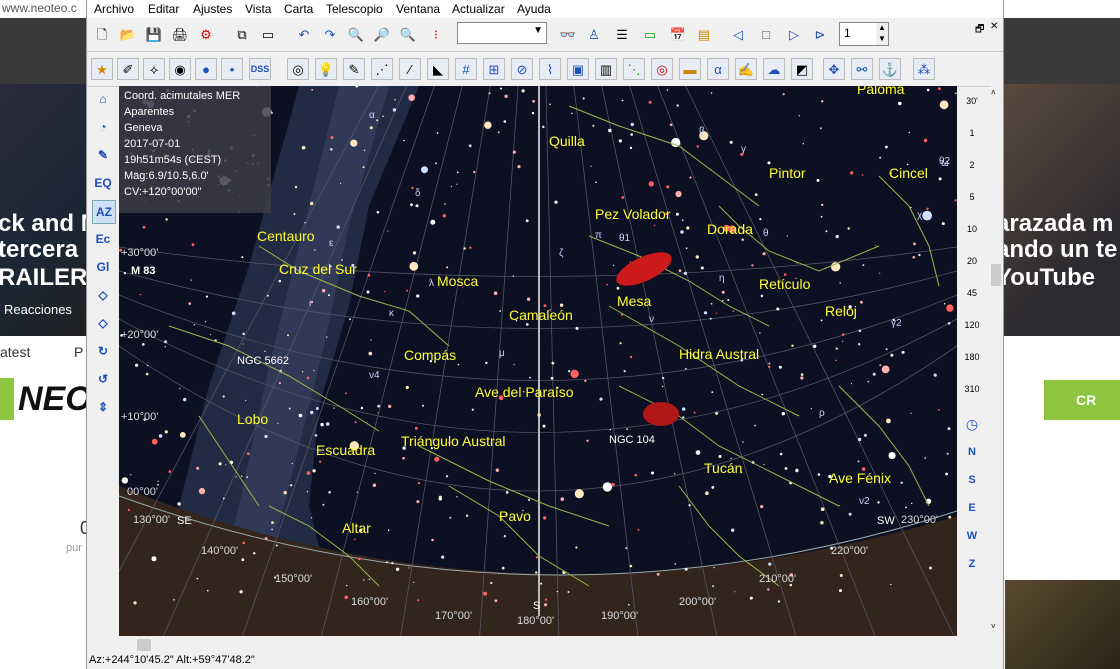 This screenshot has width=1120, height=669. What do you see at coordinates (103, 267) in the screenshot?
I see `galactic-button: Gl` at bounding box center [103, 267].